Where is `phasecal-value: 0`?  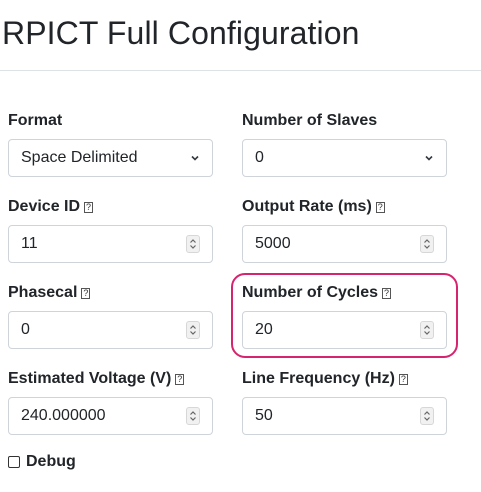 phasecal-value: 0 is located at coordinates (25, 329).